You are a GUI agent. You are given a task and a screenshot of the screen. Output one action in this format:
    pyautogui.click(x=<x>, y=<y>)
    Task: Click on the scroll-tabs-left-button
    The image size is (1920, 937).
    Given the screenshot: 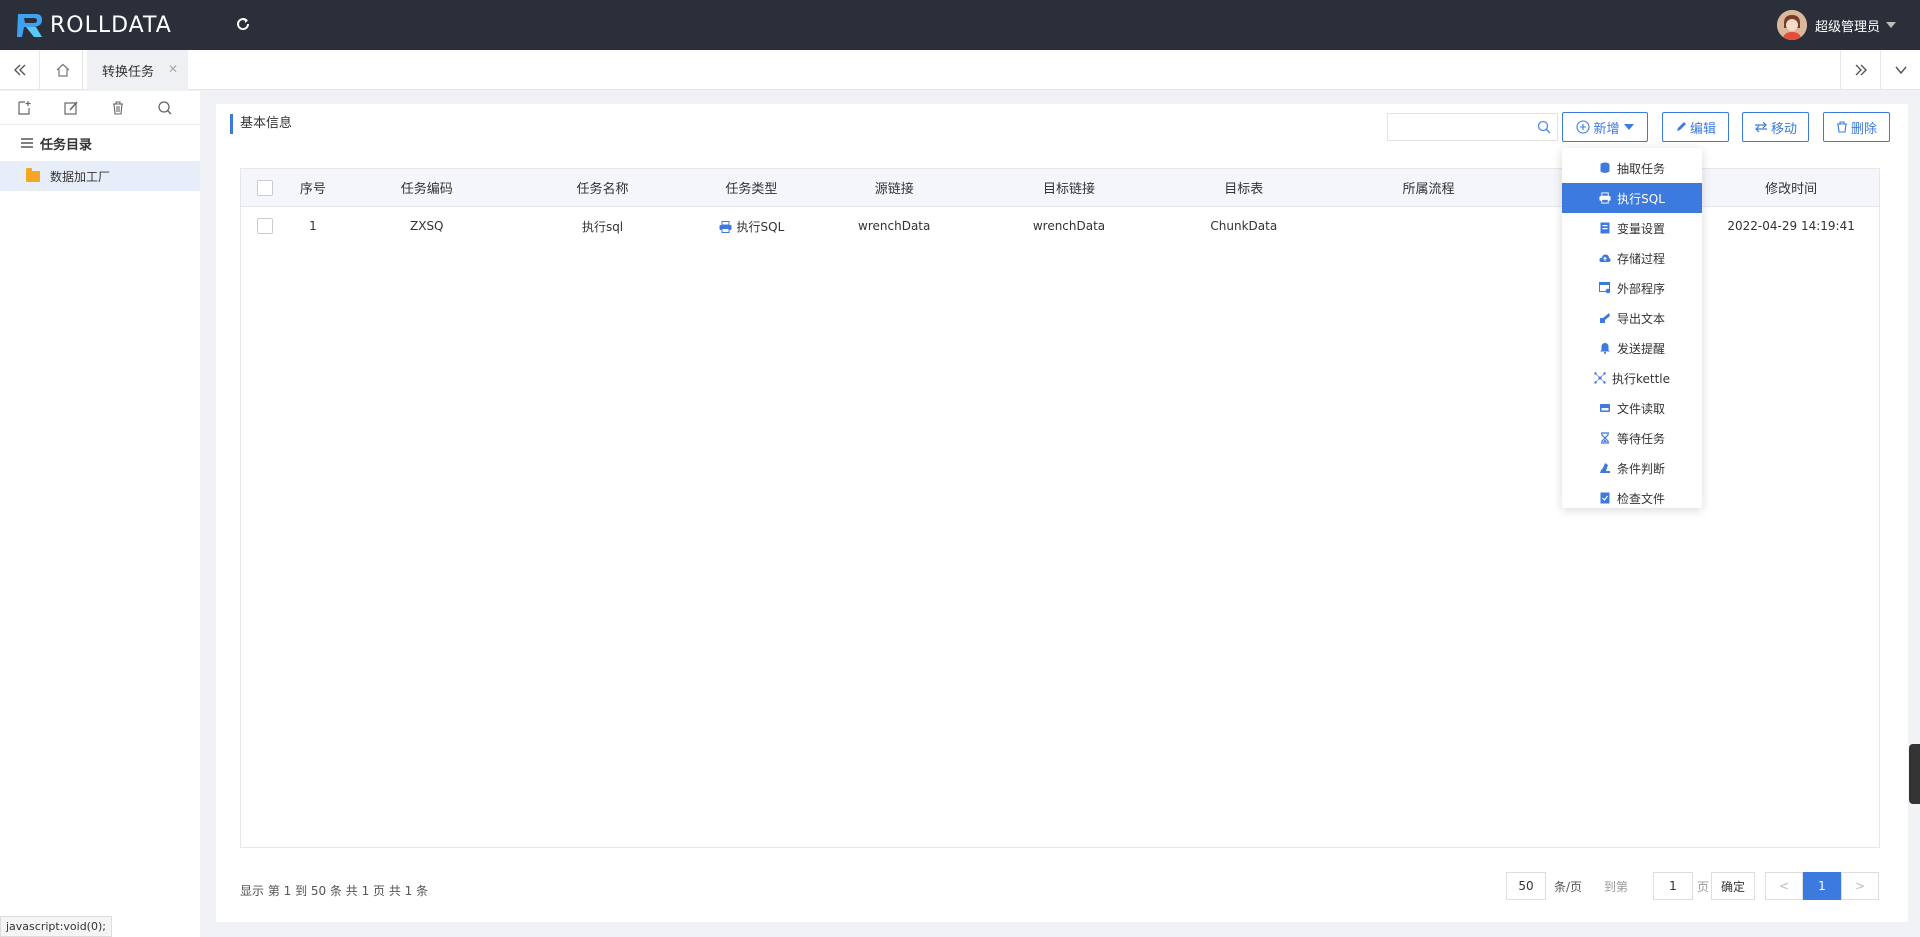 What is the action you would take?
    pyautogui.click(x=20, y=70)
    